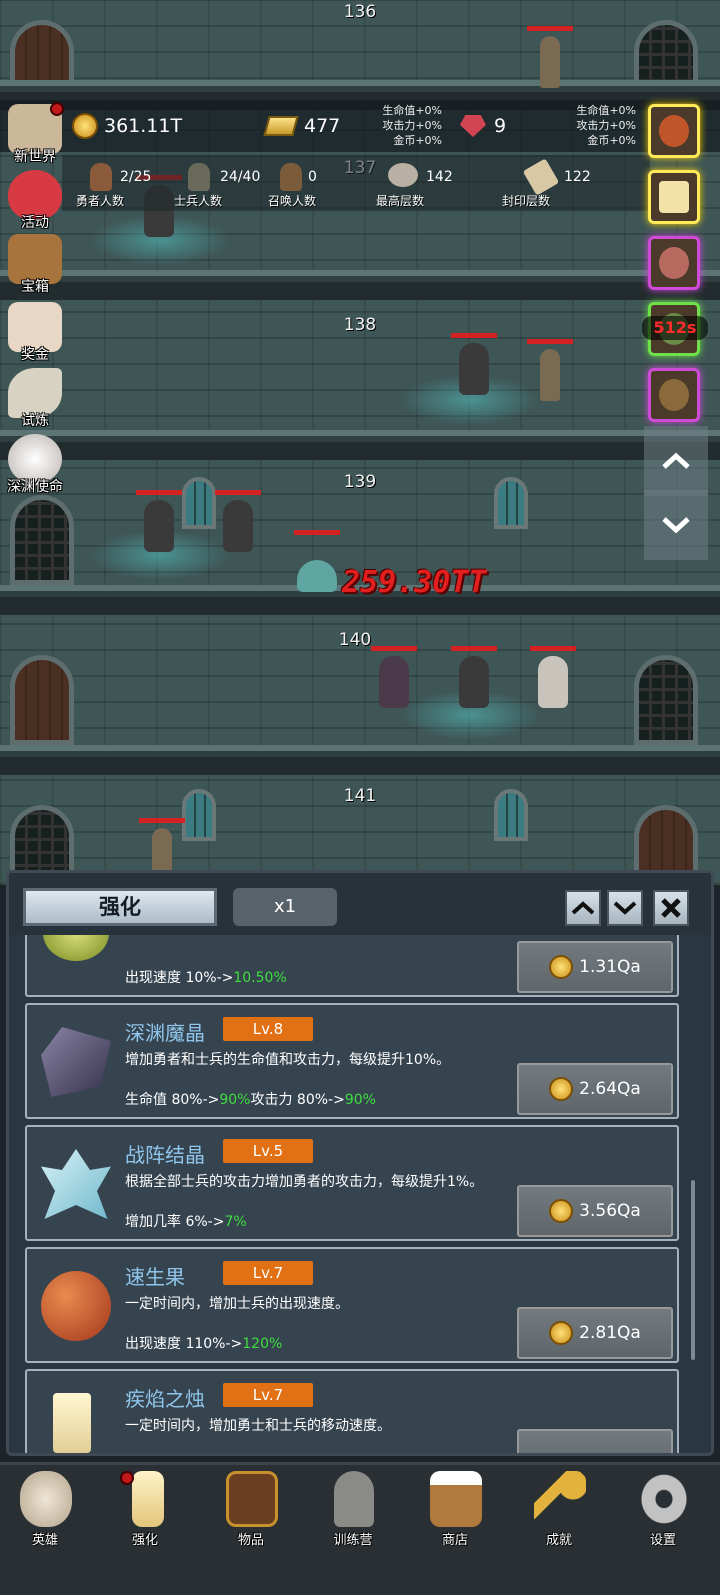 The width and height of the screenshot is (720, 1595). I want to click on buff-candle, so click(674, 197).